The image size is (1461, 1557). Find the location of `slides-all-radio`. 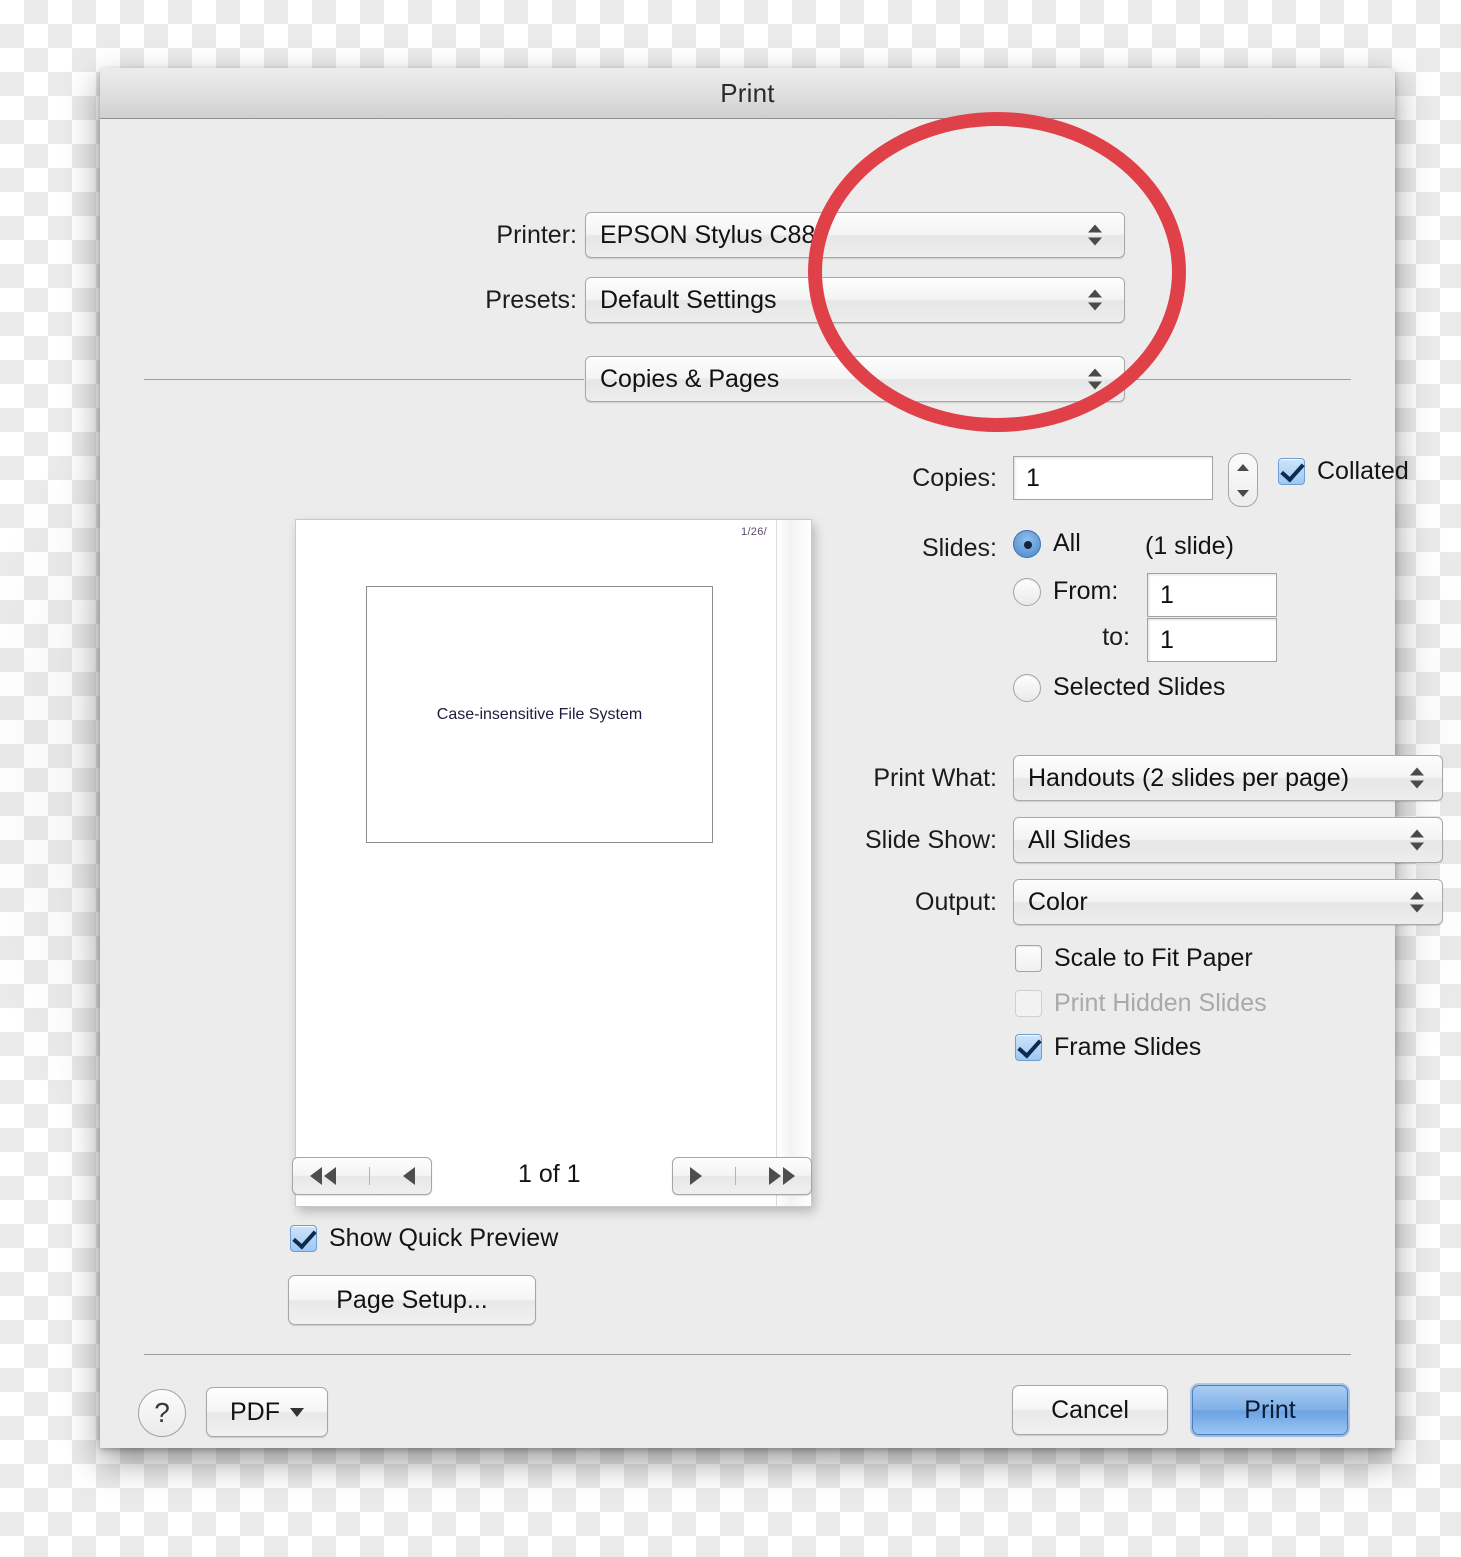

slides-all-radio is located at coordinates (1027, 543).